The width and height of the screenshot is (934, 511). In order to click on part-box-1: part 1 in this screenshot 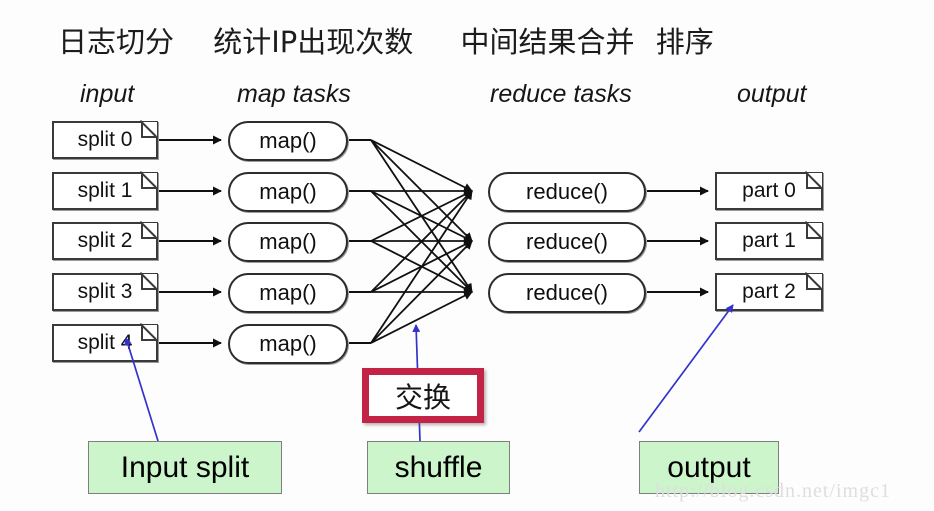, I will do `click(769, 241)`.